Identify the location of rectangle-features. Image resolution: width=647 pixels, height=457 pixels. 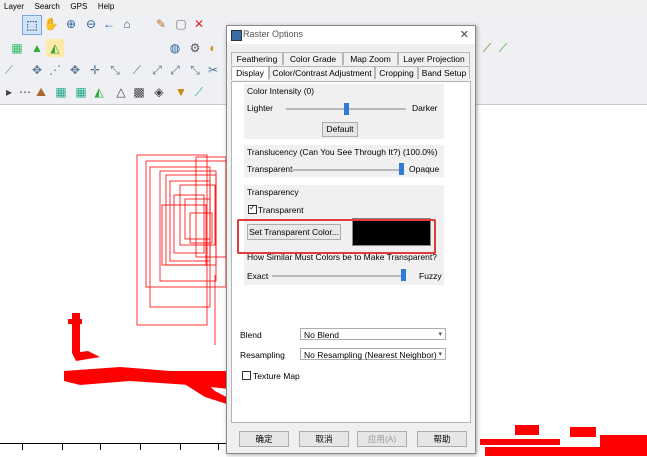
(181, 249).